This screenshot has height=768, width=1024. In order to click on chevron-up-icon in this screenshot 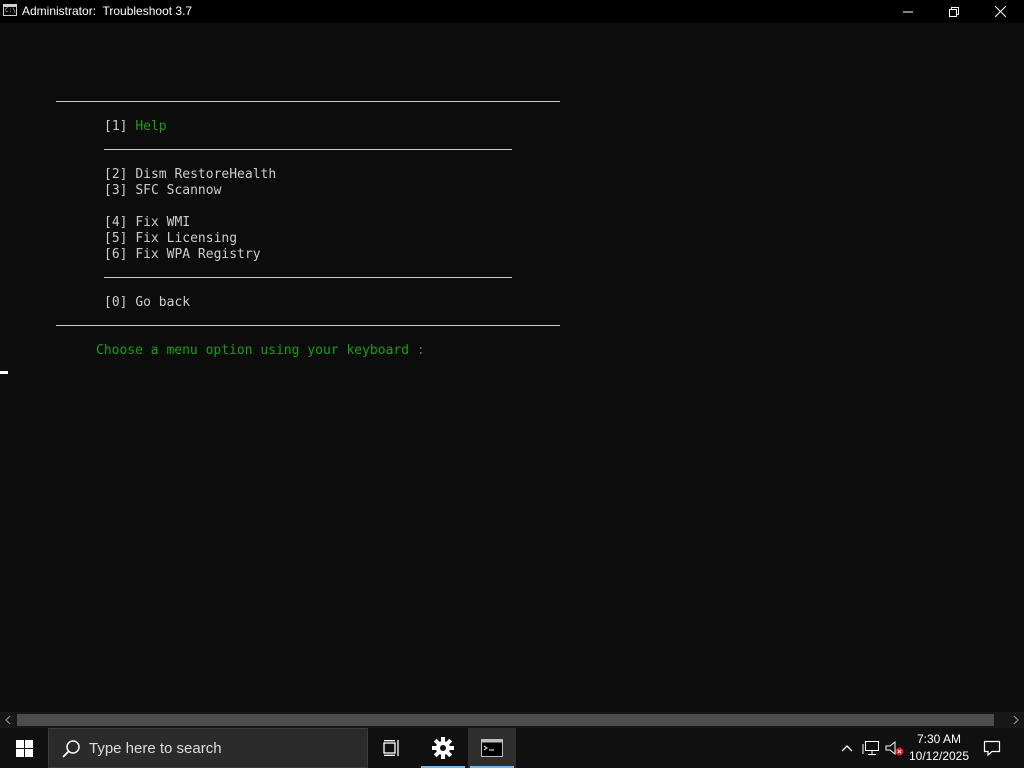, I will do `click(847, 748)`.